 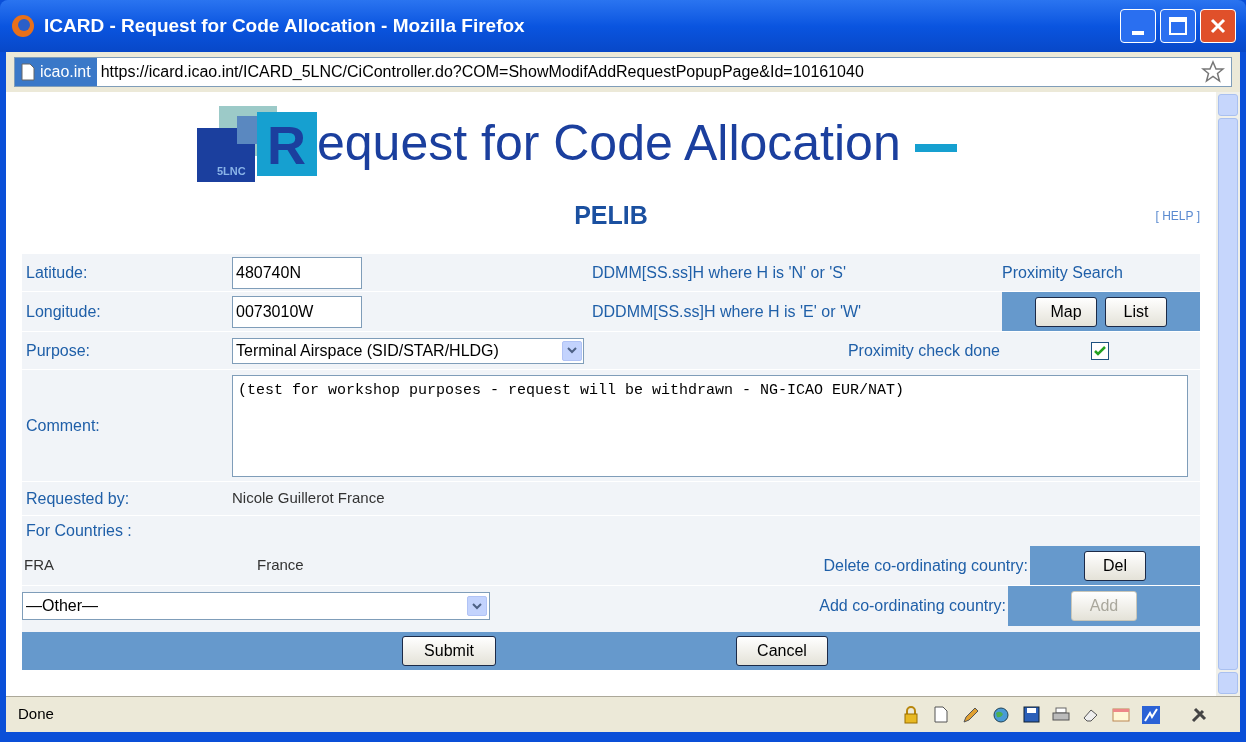 I want to click on form-button: Del, so click(x=1115, y=565).